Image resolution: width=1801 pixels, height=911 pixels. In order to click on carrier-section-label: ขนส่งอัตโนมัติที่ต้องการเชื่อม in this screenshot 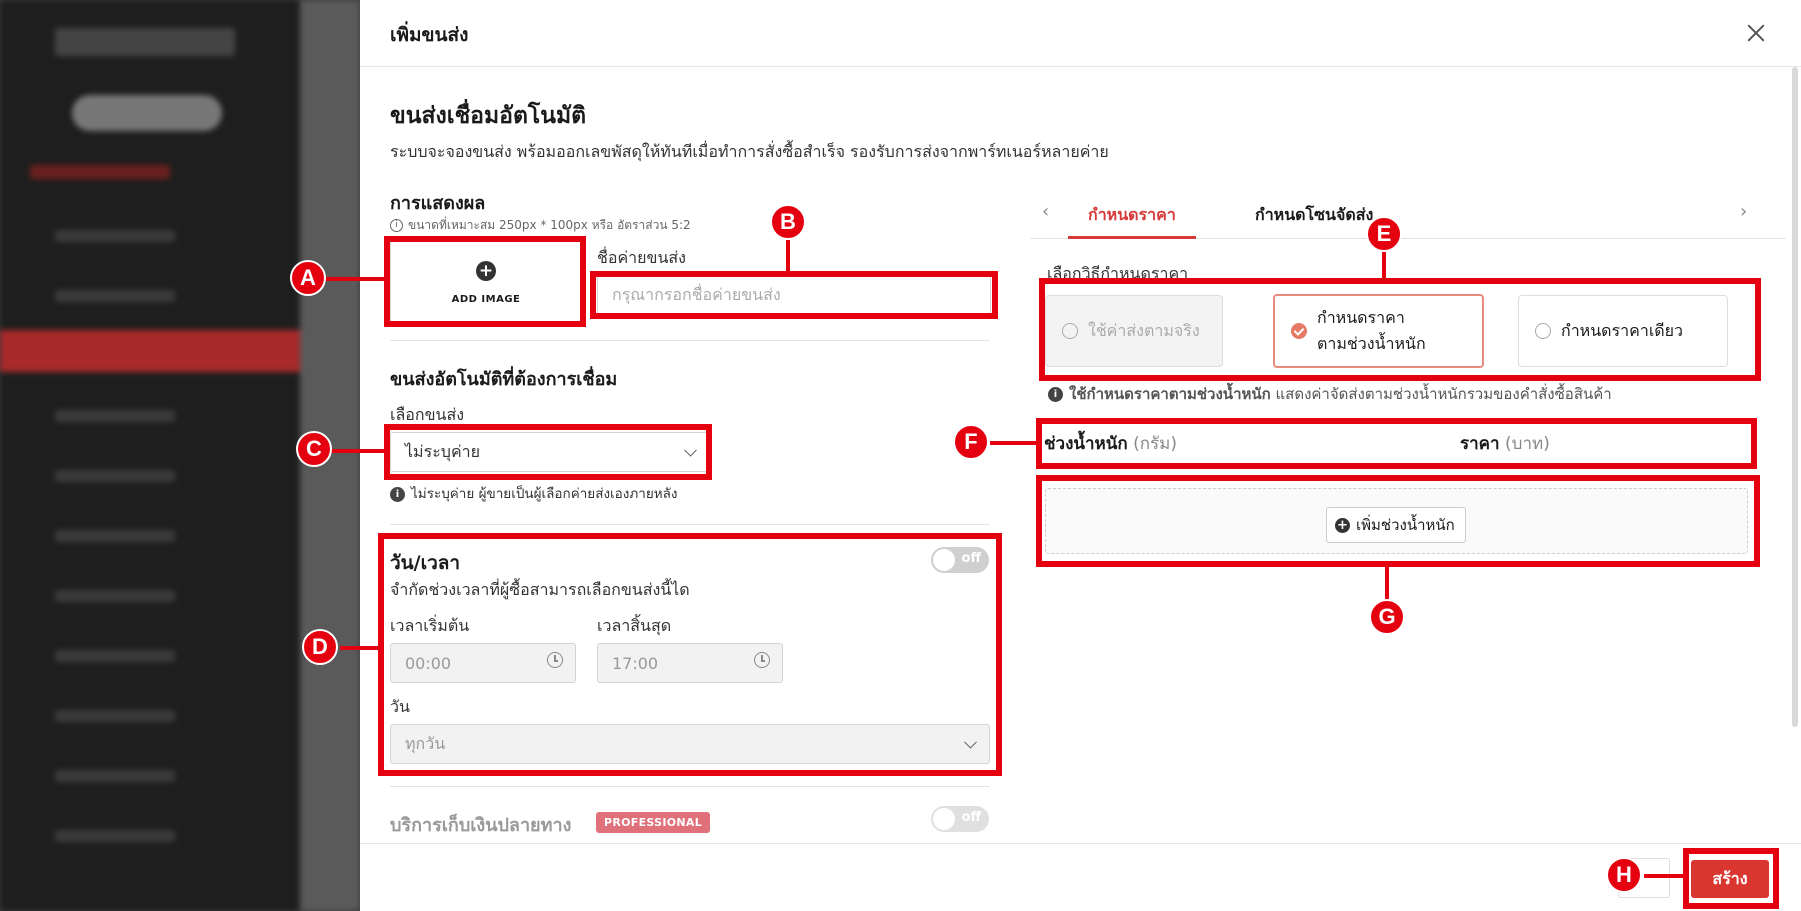, I will do `click(504, 379)`.